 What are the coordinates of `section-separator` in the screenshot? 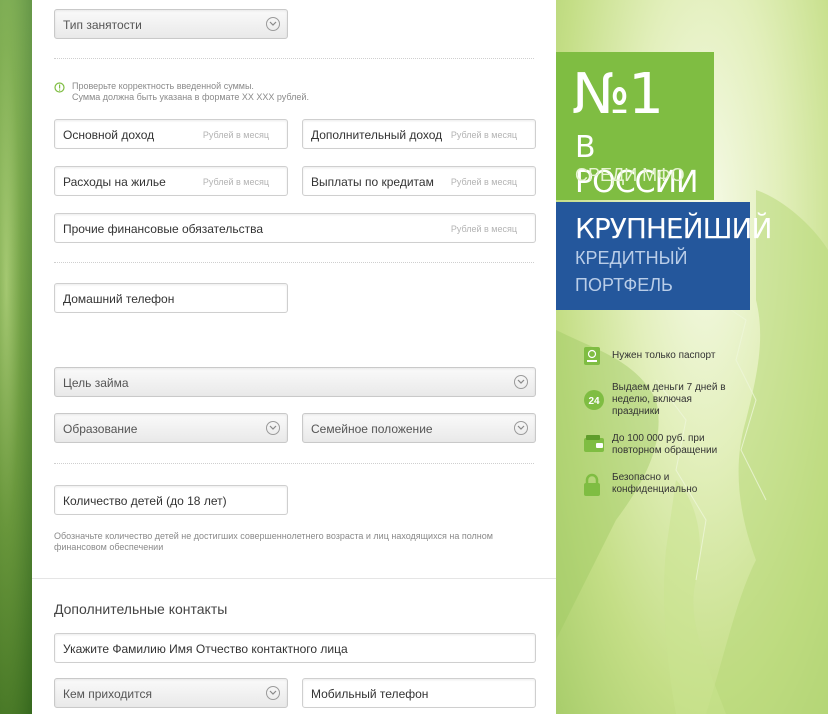 It's located at (294, 578).